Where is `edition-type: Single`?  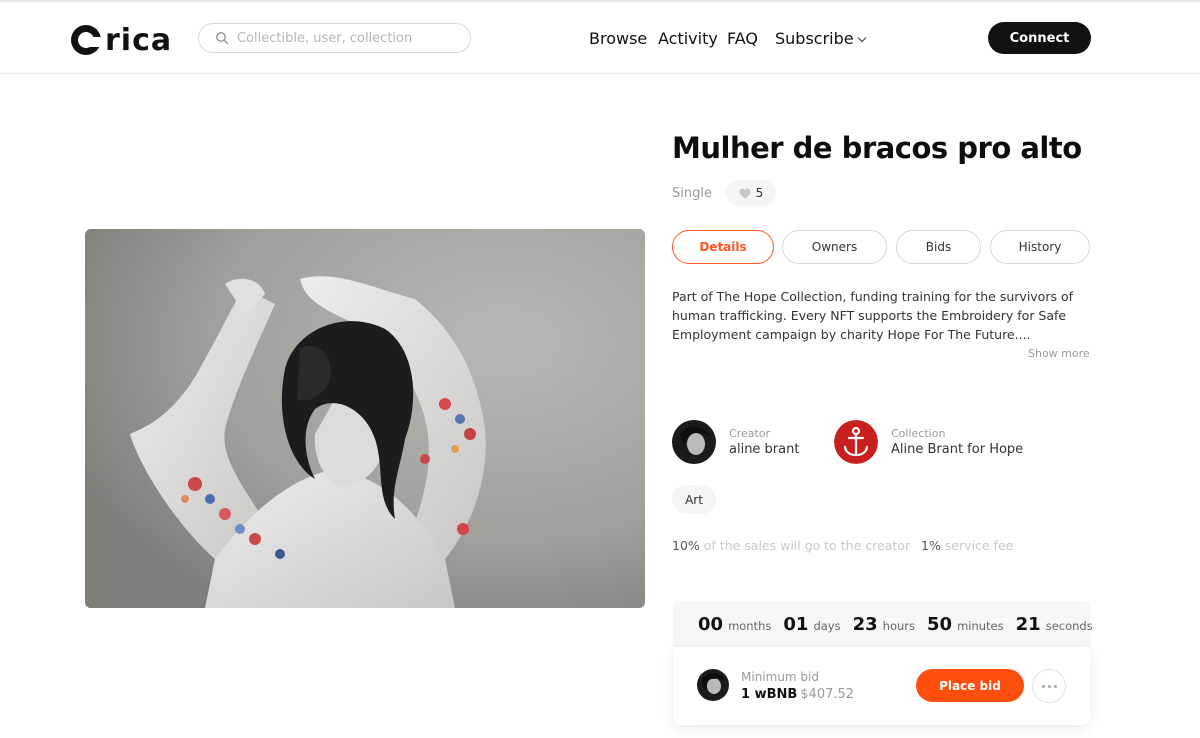 edition-type: Single is located at coordinates (692, 193).